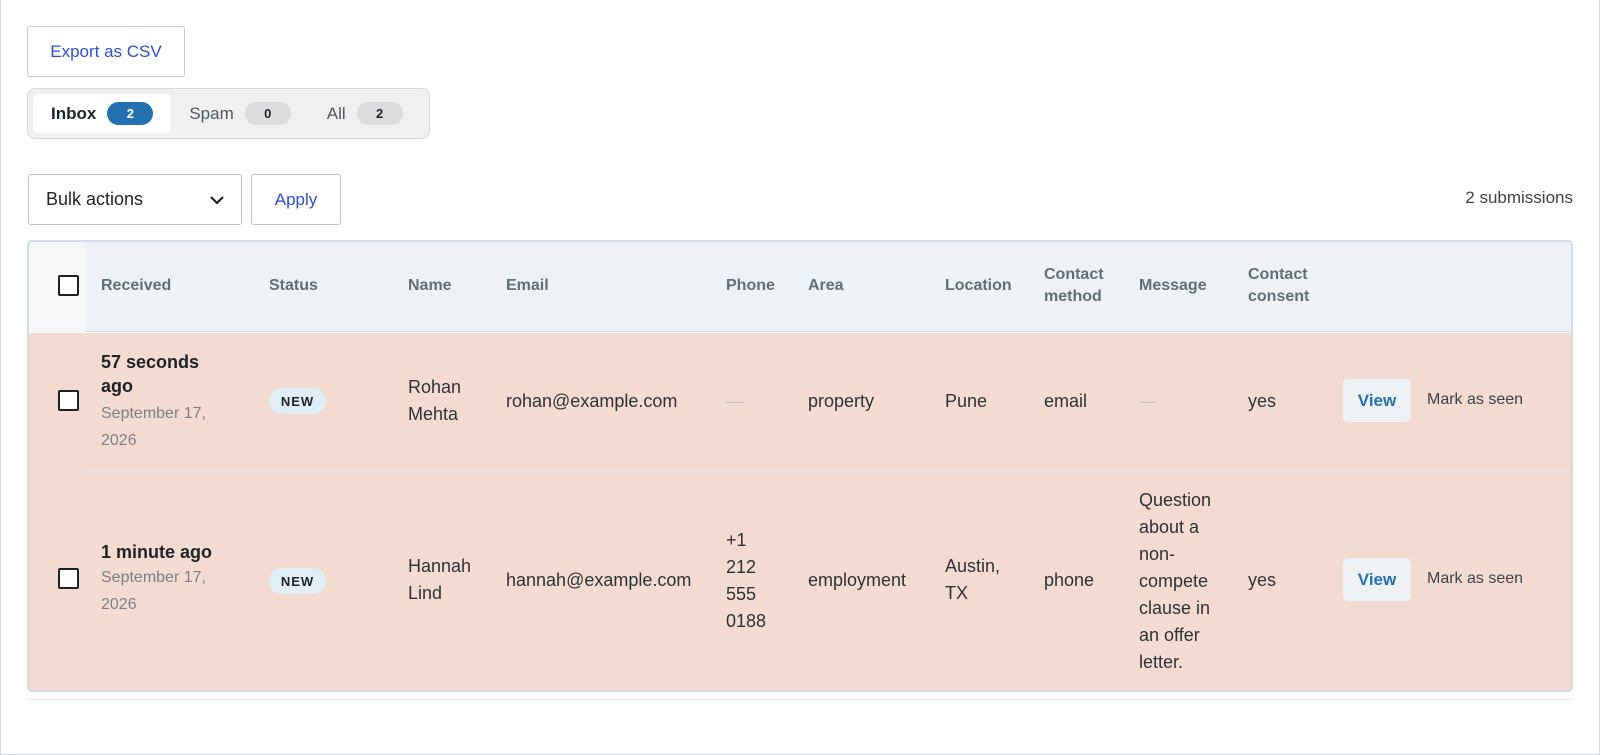 Image resolution: width=1600 pixels, height=755 pixels. Describe the element at coordinates (440, 579) in the screenshot. I see `contact-name: Hannah Lind` at that location.